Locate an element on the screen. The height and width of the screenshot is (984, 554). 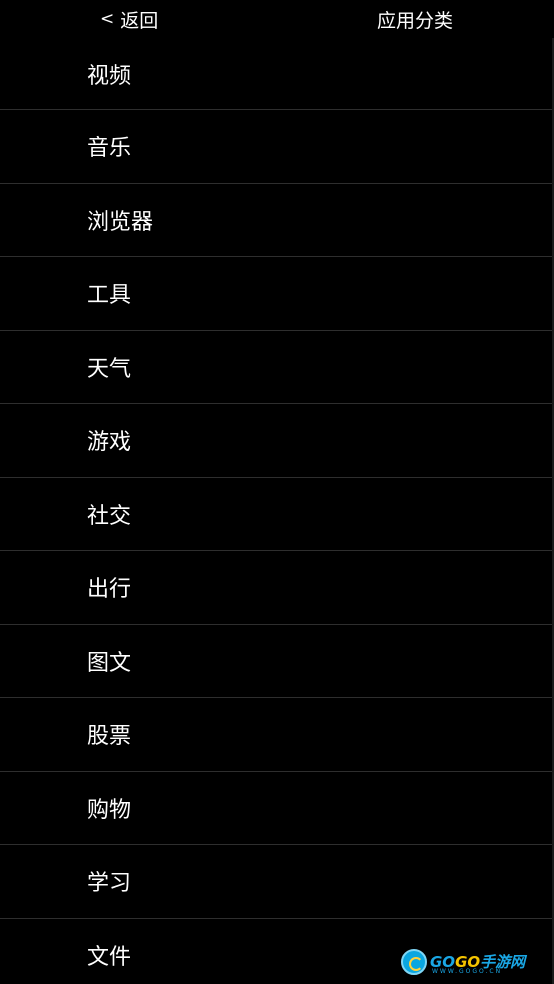
list-item-shopping: 购物 is located at coordinates (277, 808).